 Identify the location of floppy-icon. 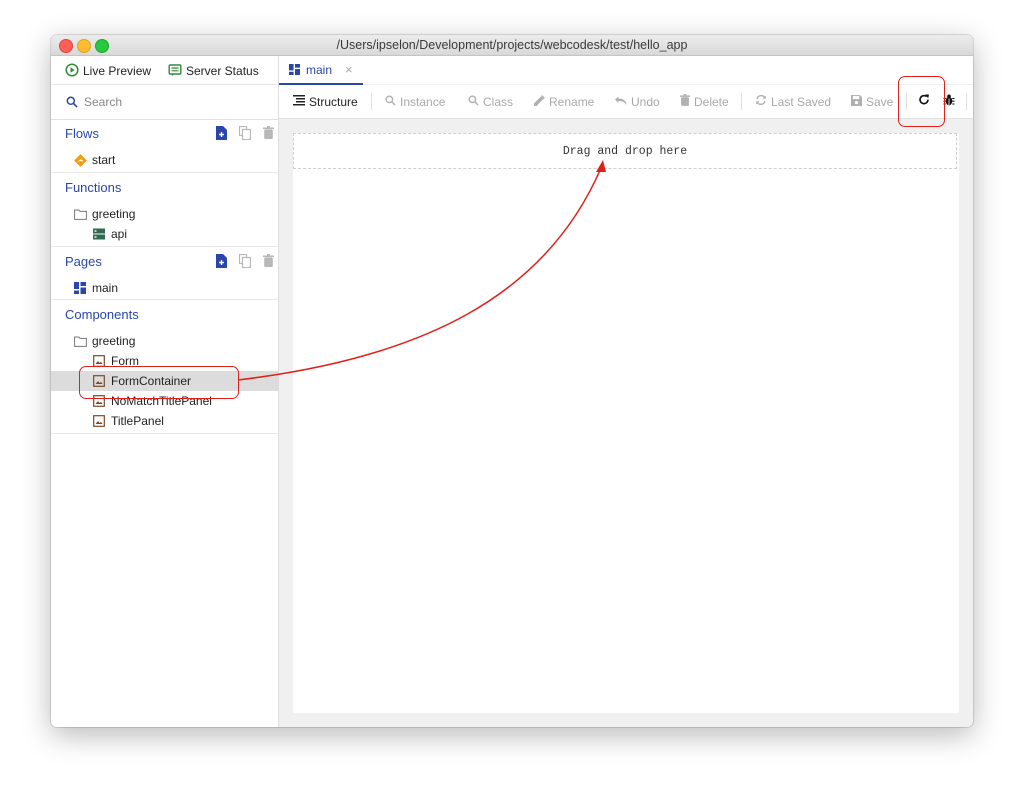
(856, 101).